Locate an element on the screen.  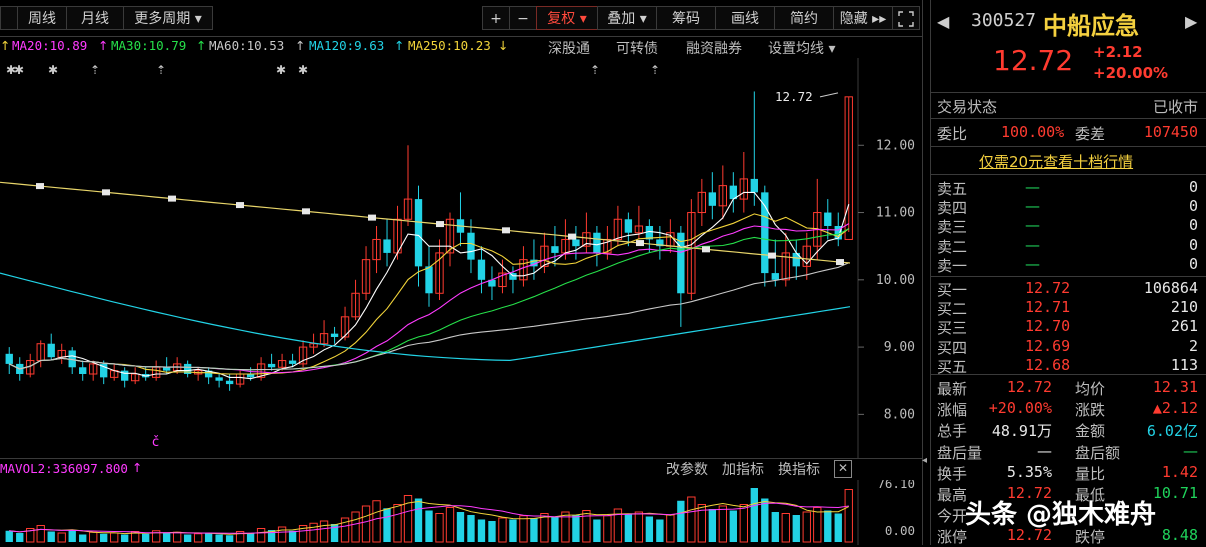
fullscreen-button is located at coordinates (906, 18).